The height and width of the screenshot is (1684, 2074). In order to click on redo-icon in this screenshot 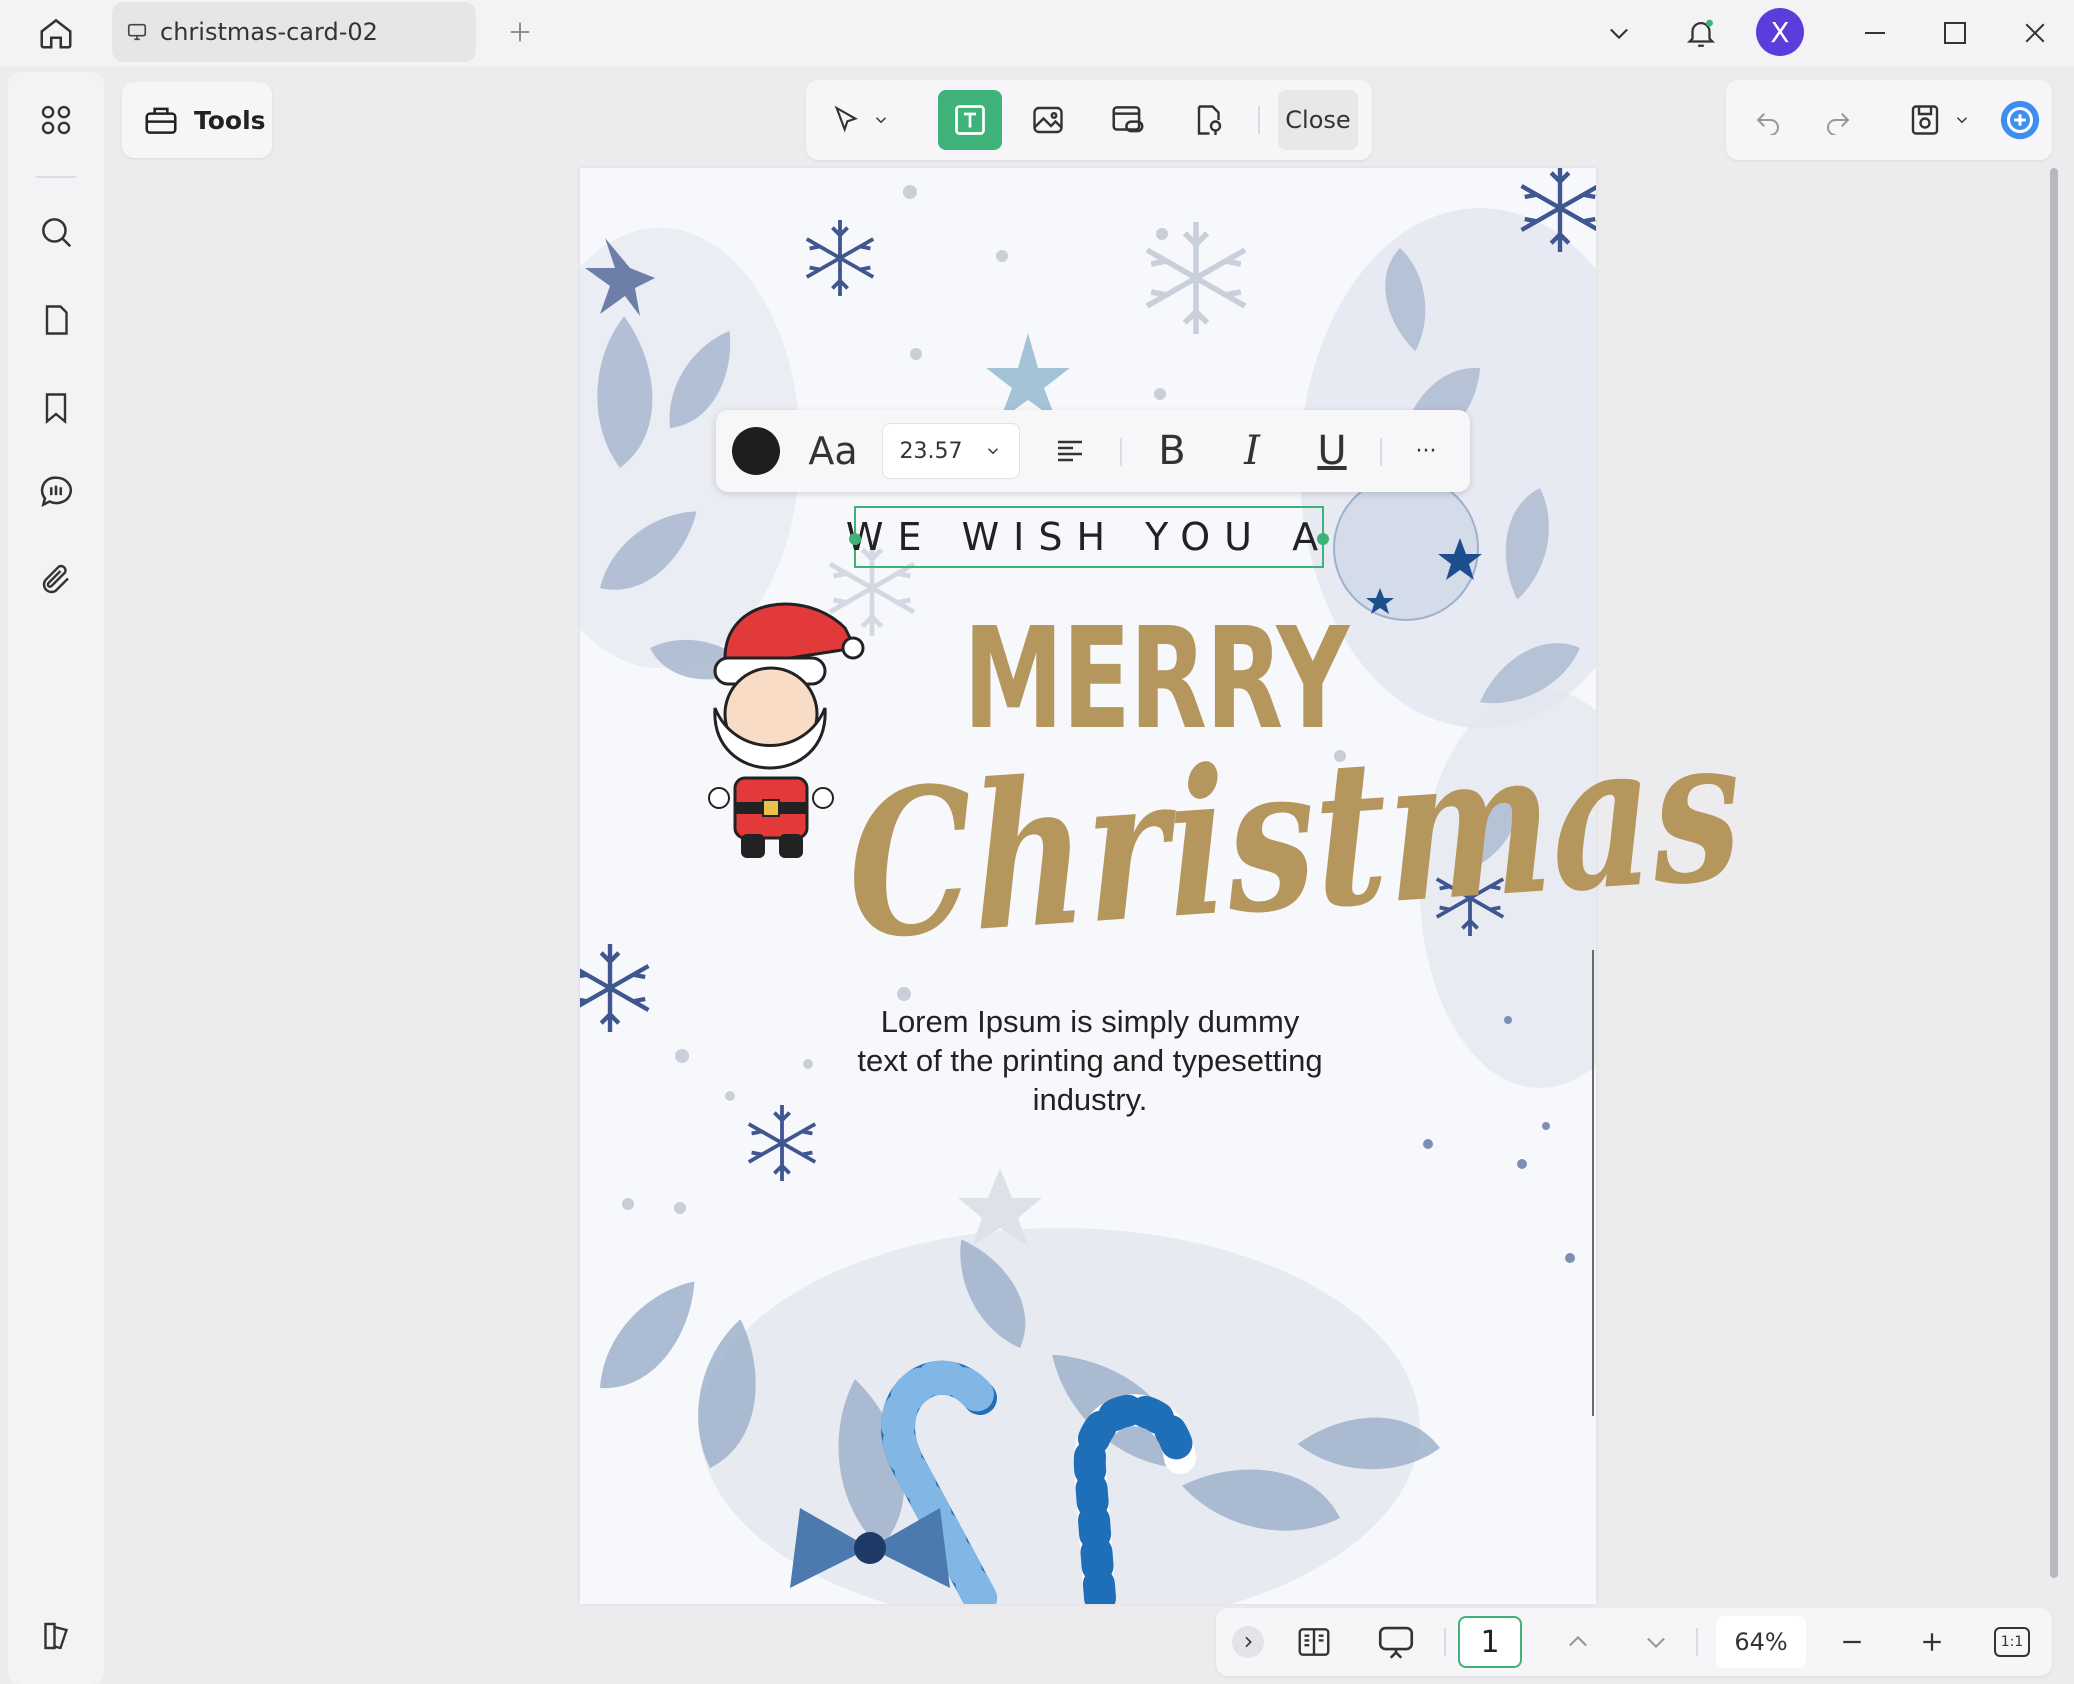, I will do `click(1838, 124)`.